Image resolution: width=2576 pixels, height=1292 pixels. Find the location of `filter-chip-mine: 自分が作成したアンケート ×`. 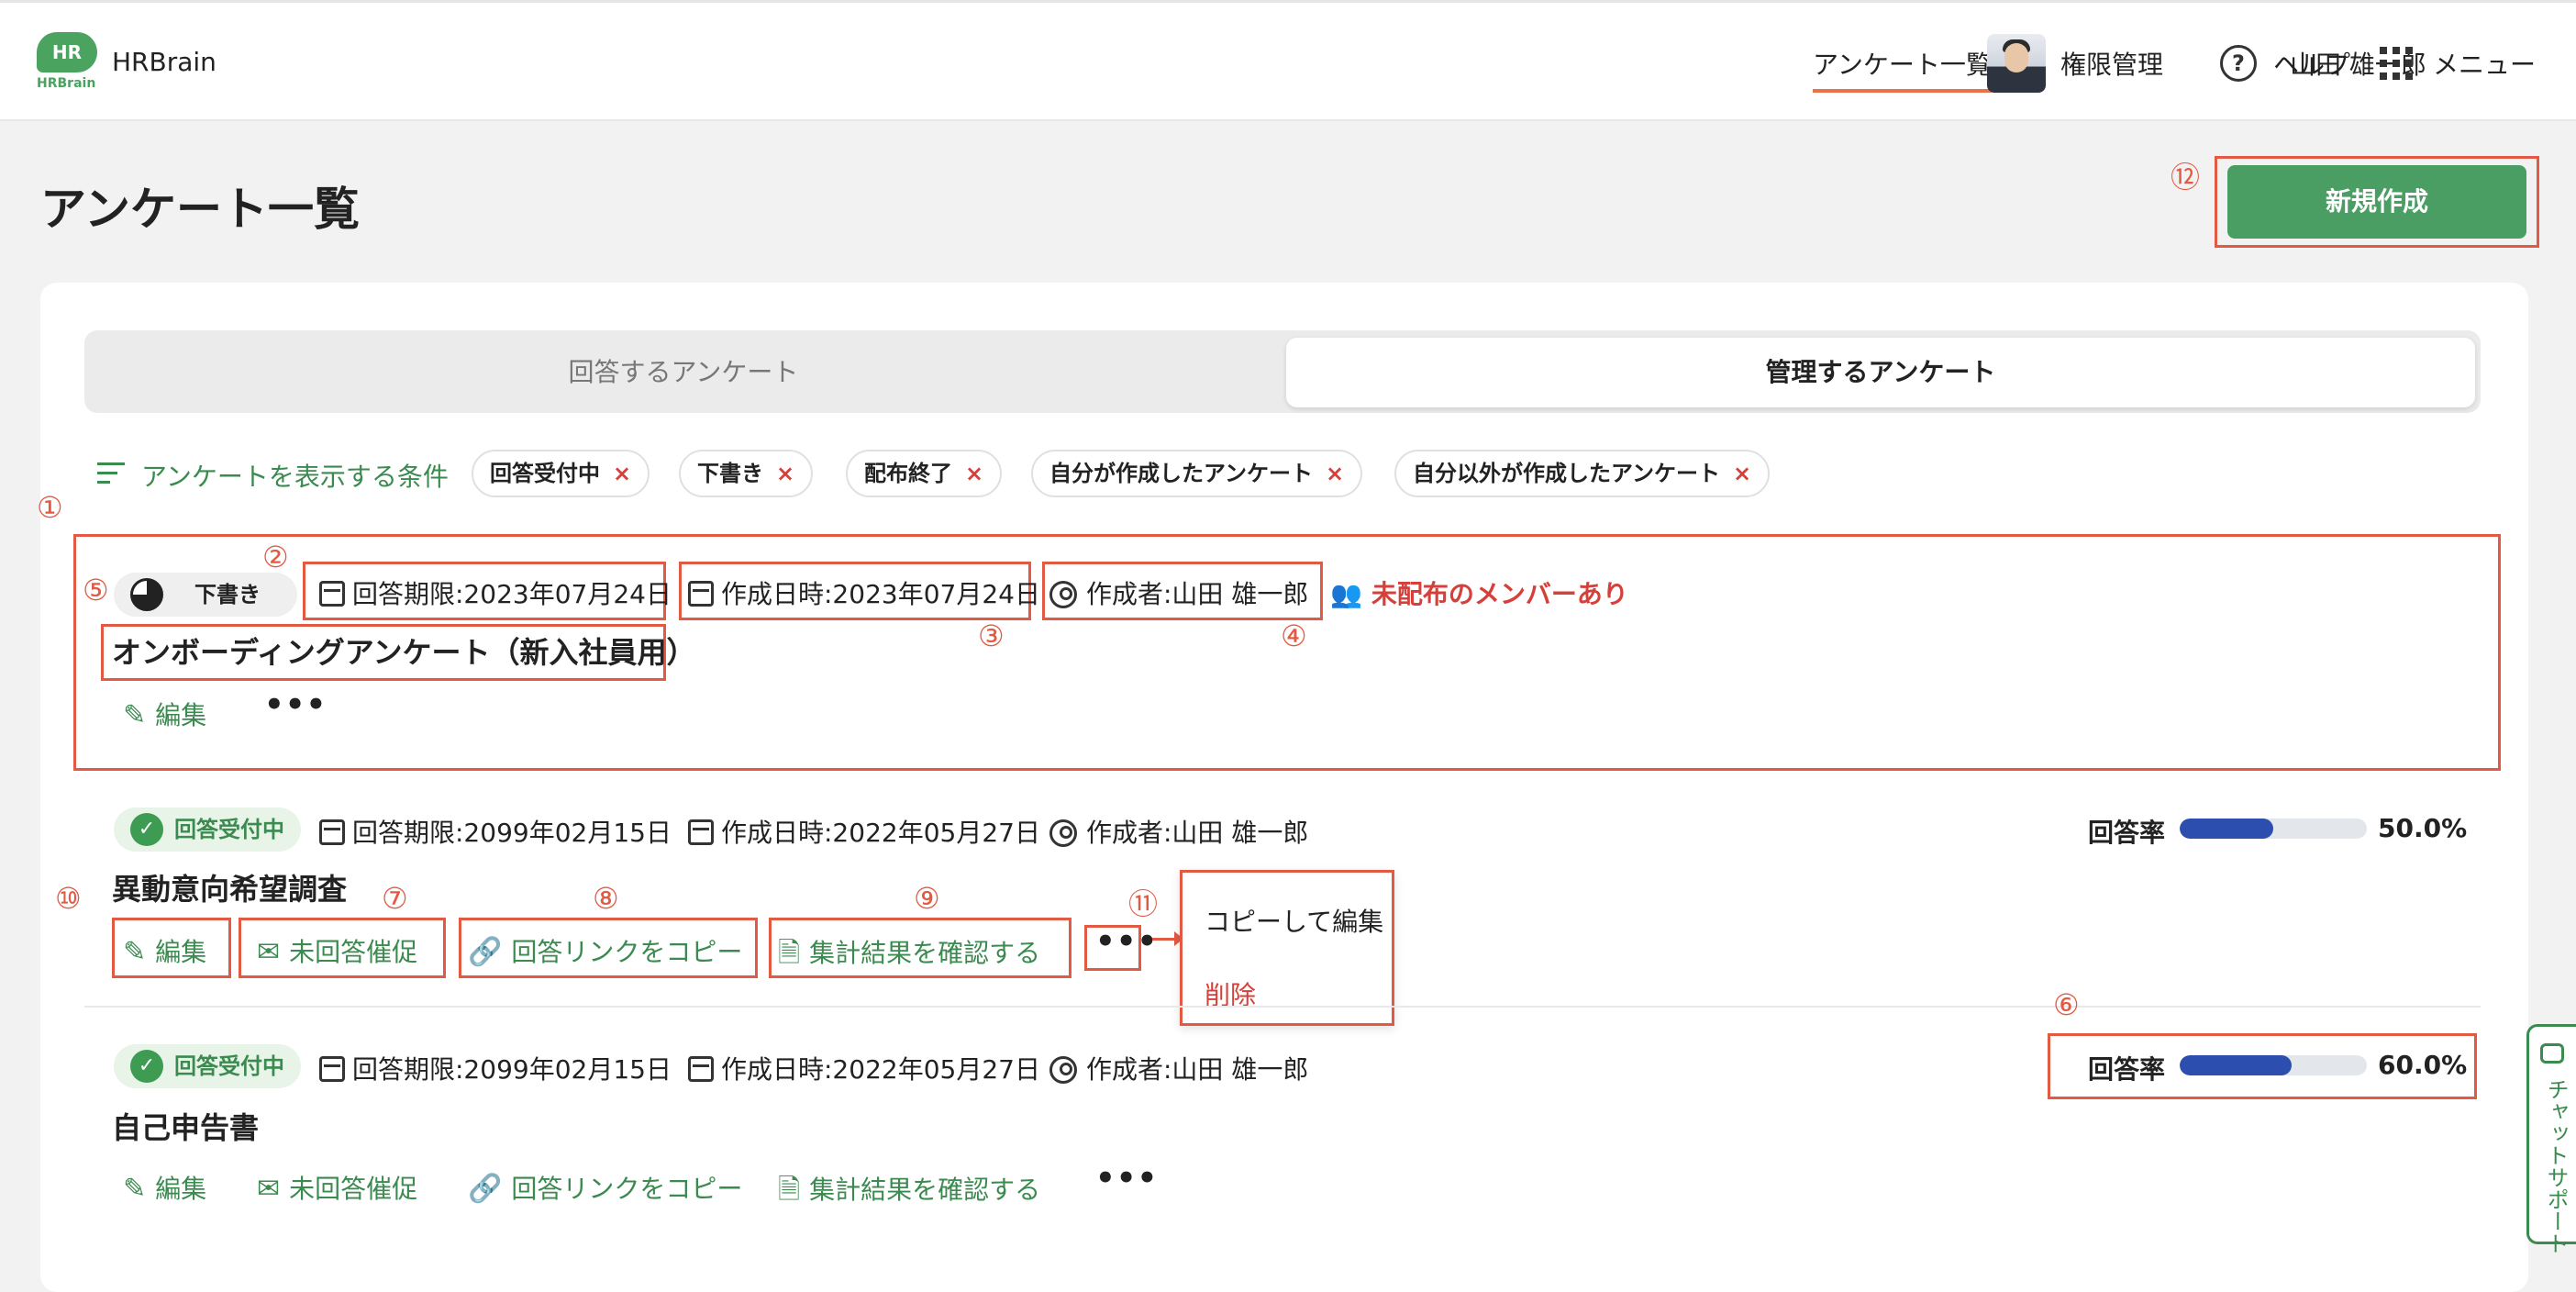

filter-chip-mine: 自分が作成したアンケート × is located at coordinates (1197, 473).